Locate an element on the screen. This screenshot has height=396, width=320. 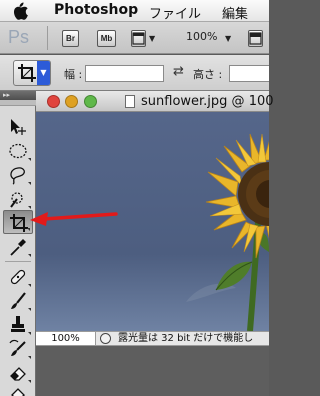
eyedropper-icon is located at coordinates (18, 247).